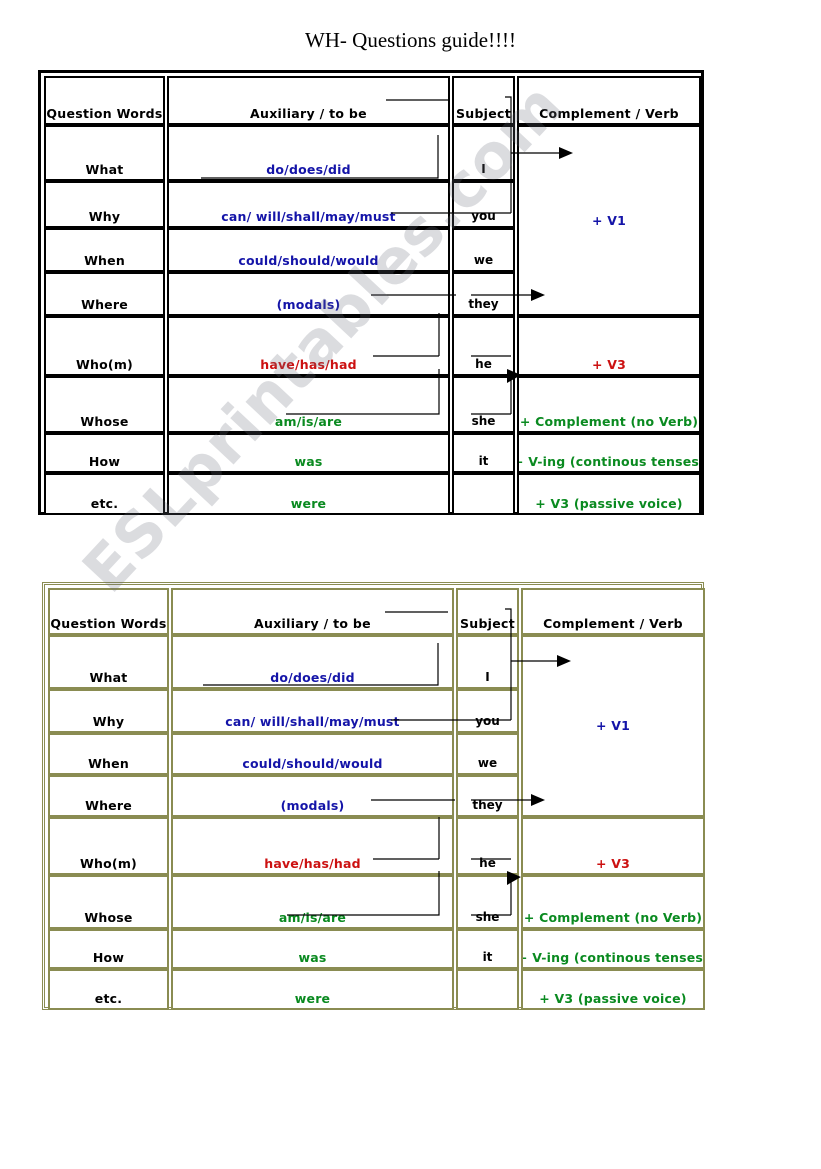  What do you see at coordinates (104, 503) in the screenshot?
I see `question-word-label: etc.` at bounding box center [104, 503].